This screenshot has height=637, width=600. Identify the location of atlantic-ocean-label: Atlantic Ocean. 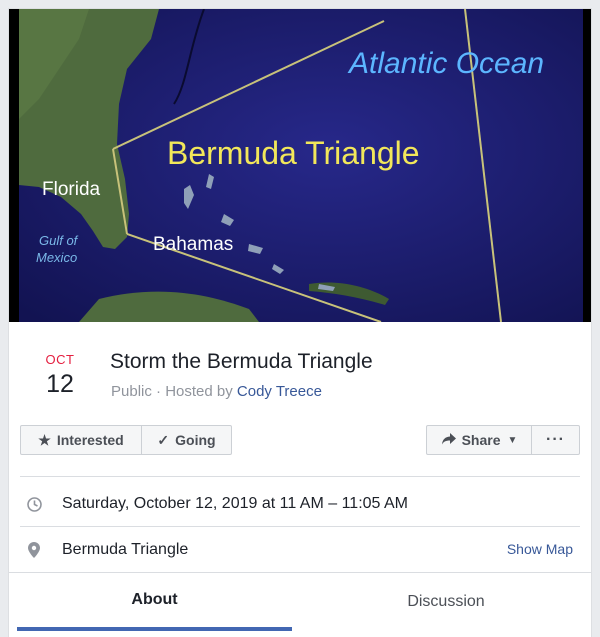
(445, 63).